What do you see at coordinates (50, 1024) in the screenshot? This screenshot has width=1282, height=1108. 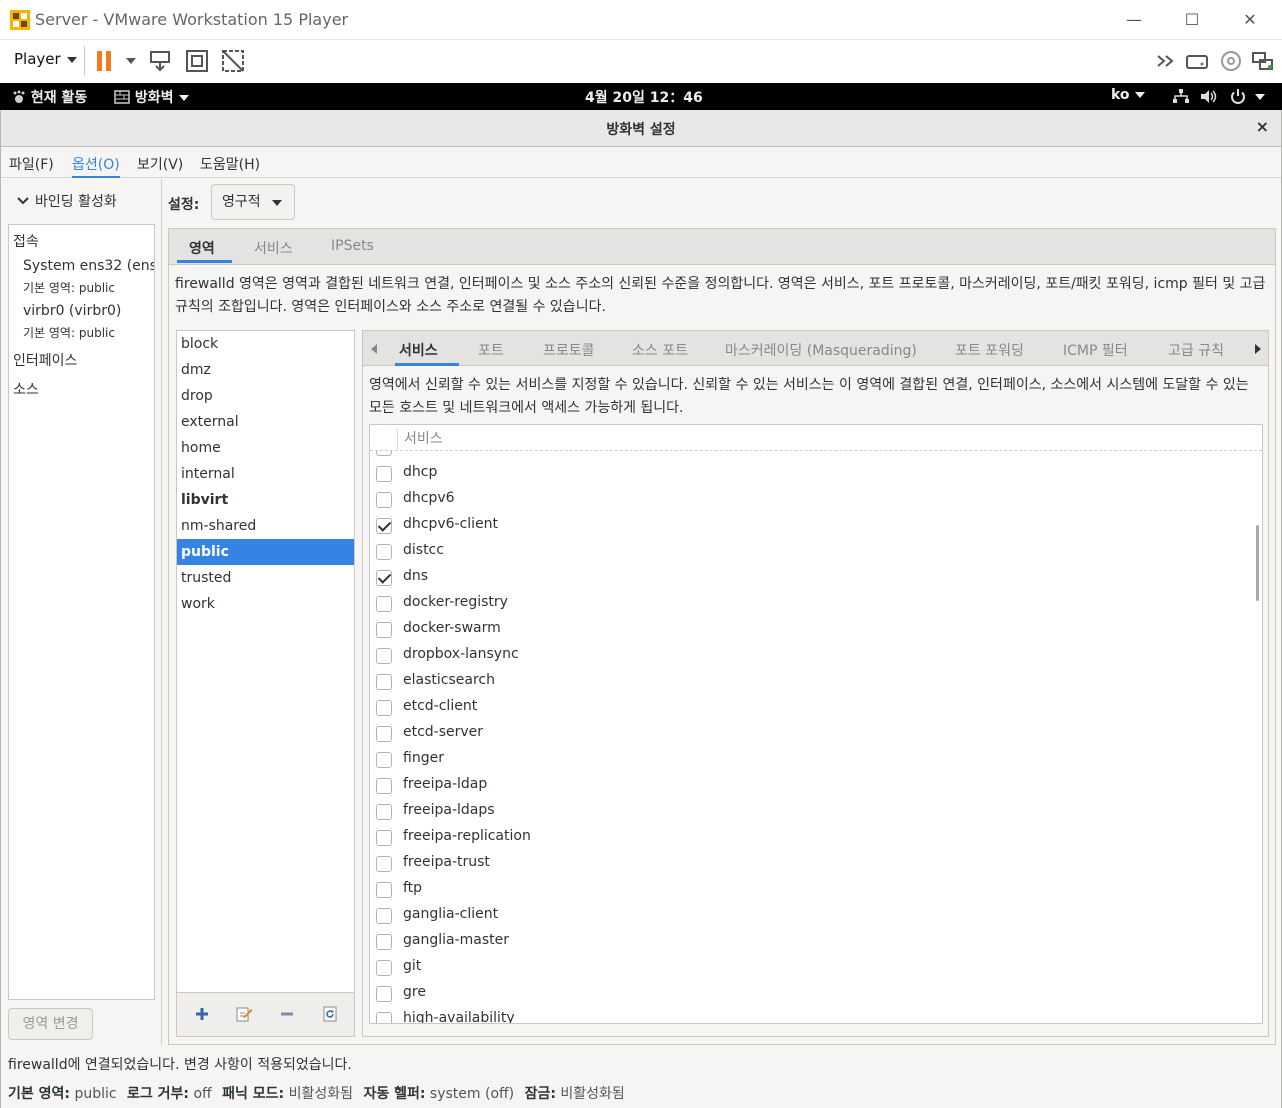 I see `change-zone-button: 영역 변경` at bounding box center [50, 1024].